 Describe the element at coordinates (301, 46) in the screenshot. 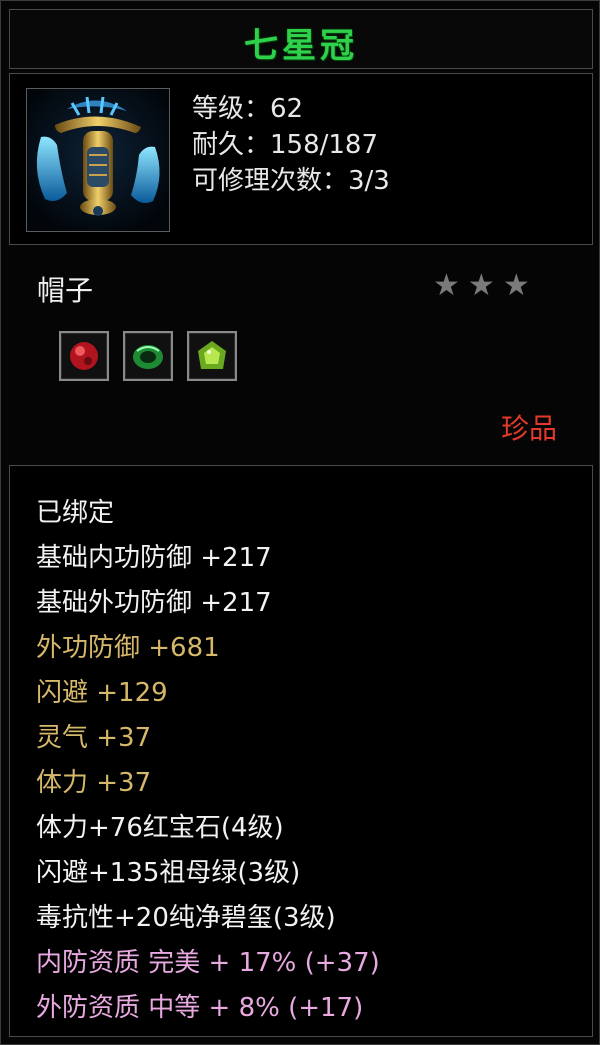

I see `item-name: 七星冠` at that location.